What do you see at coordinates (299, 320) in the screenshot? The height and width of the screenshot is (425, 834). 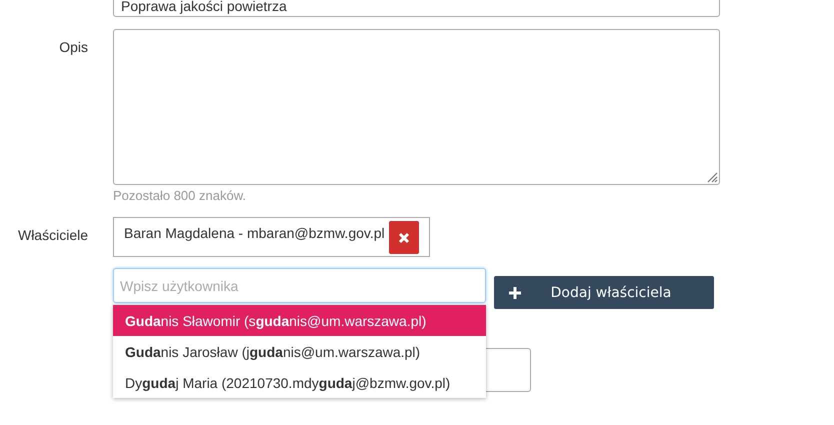 I see `suggestion-item: Gudanis Sławomir (sgudanis@um.warszawa.pl)` at bounding box center [299, 320].